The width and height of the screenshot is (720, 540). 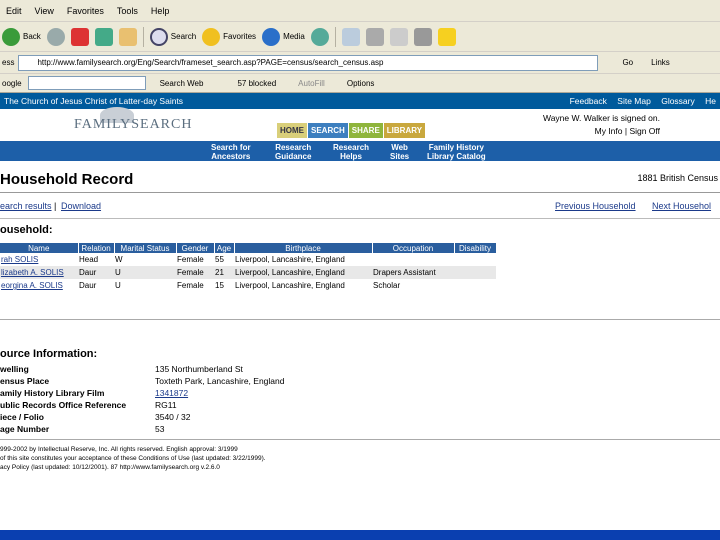 What do you see at coordinates (311, 83) in the screenshot?
I see `autofill-button: AutoFill` at bounding box center [311, 83].